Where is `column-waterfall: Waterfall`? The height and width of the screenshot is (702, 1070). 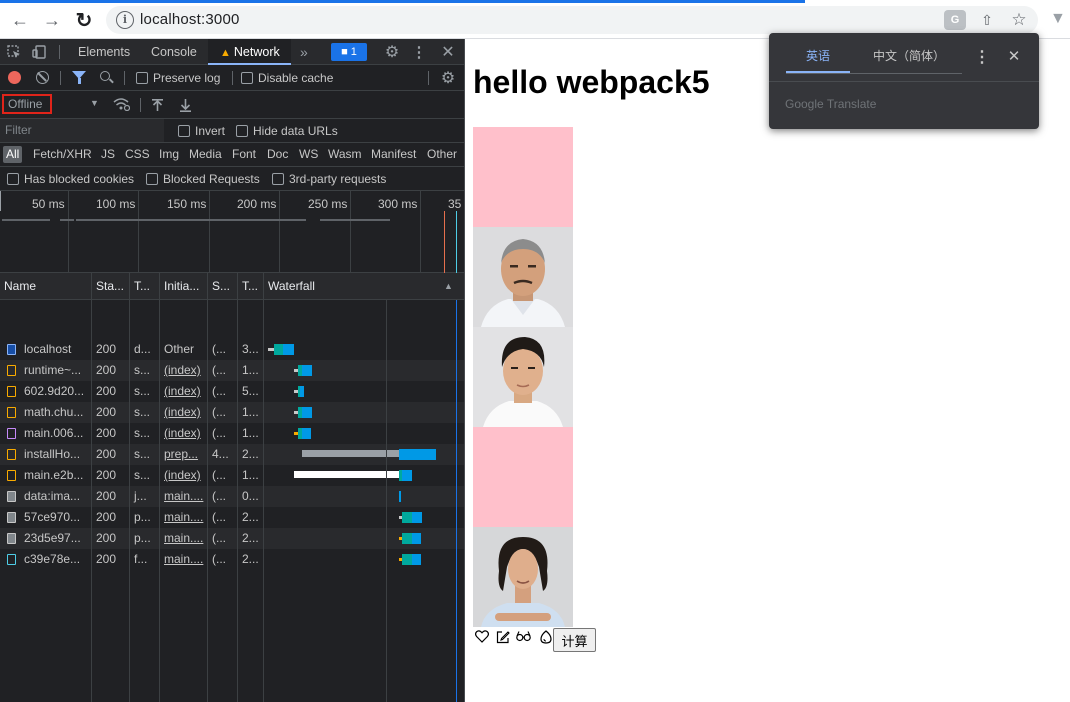
column-waterfall: Waterfall is located at coordinates (364, 286).